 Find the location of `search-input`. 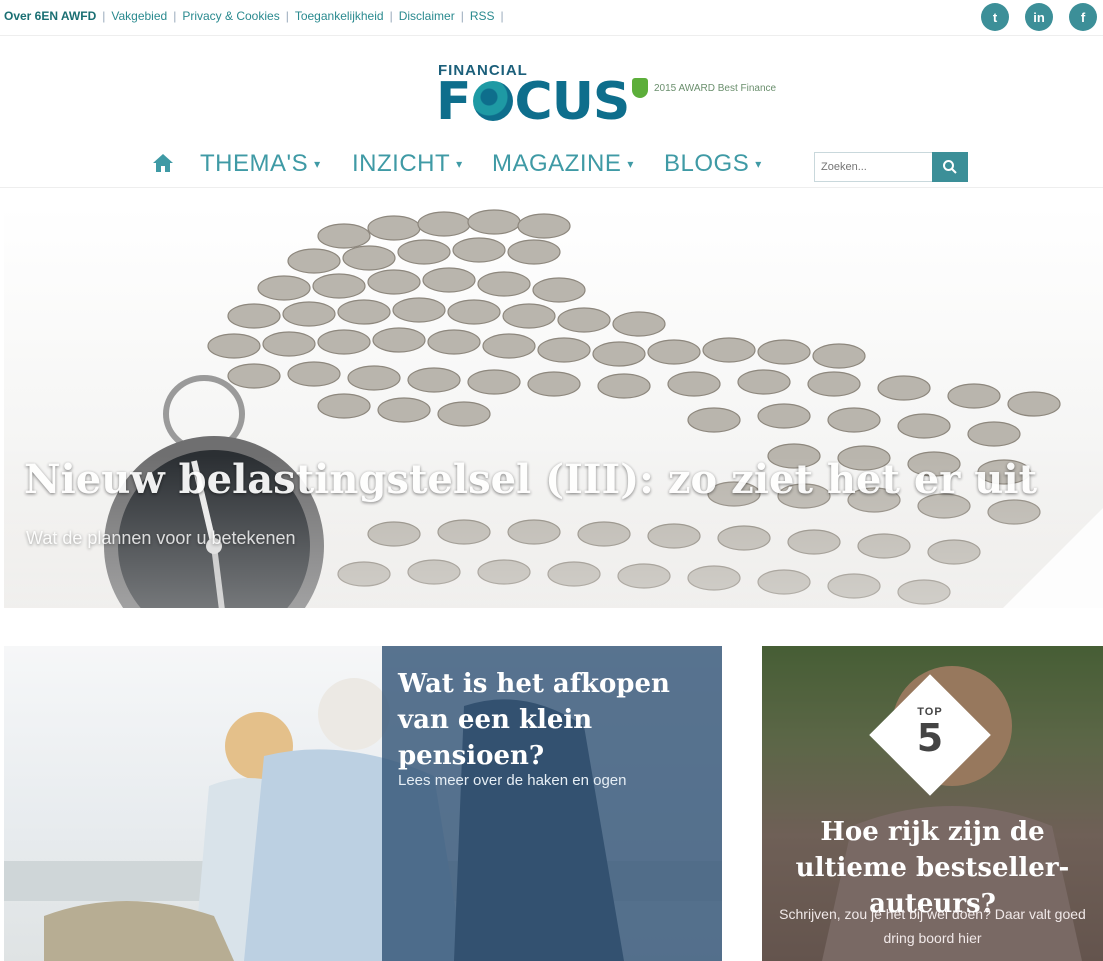

search-input is located at coordinates (873, 167).